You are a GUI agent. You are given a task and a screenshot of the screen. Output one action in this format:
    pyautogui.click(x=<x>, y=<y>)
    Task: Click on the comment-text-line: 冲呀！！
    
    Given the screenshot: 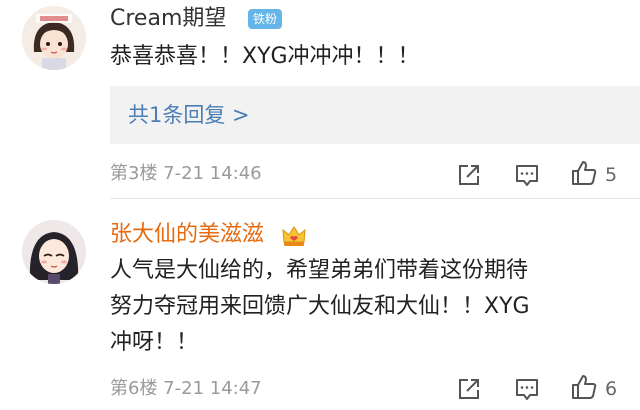 What is the action you would take?
    pyautogui.click(x=154, y=342)
    